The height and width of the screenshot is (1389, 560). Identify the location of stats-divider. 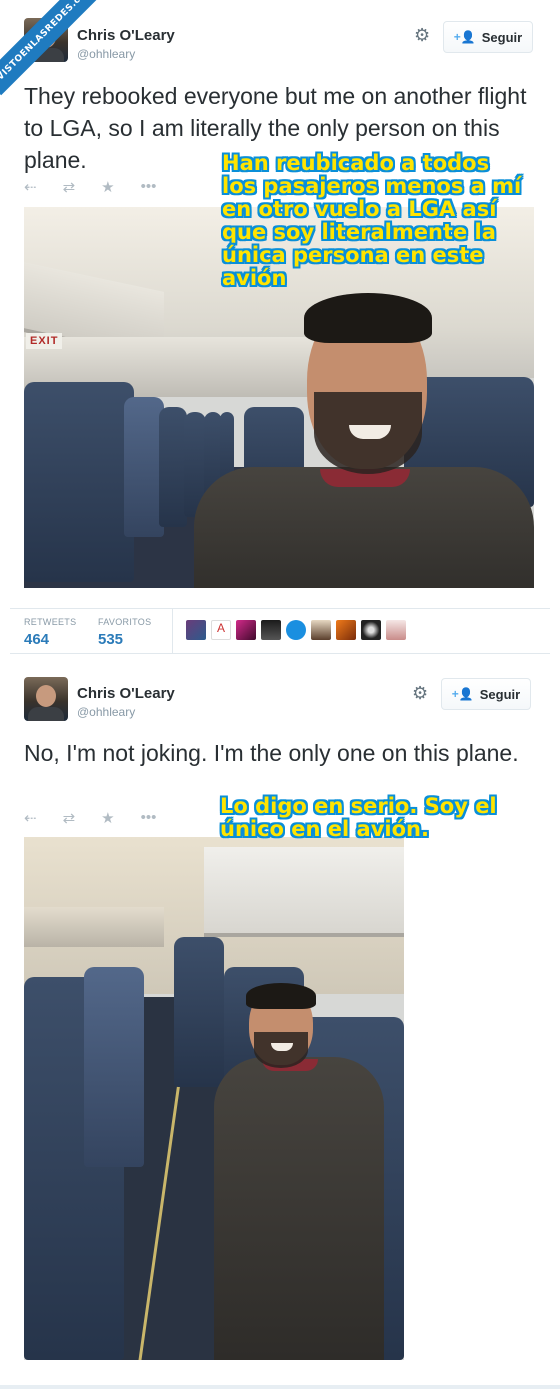
(172, 631).